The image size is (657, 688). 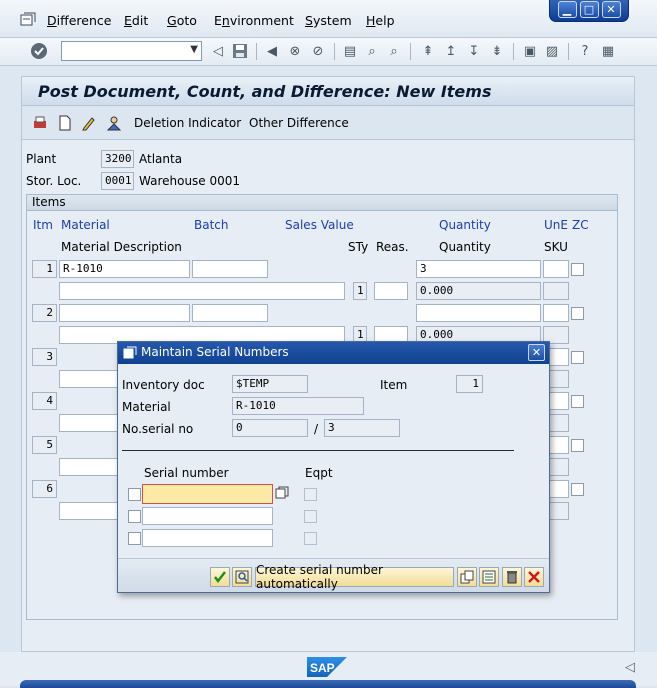 I want to click on search-icon, so click(x=242, y=577).